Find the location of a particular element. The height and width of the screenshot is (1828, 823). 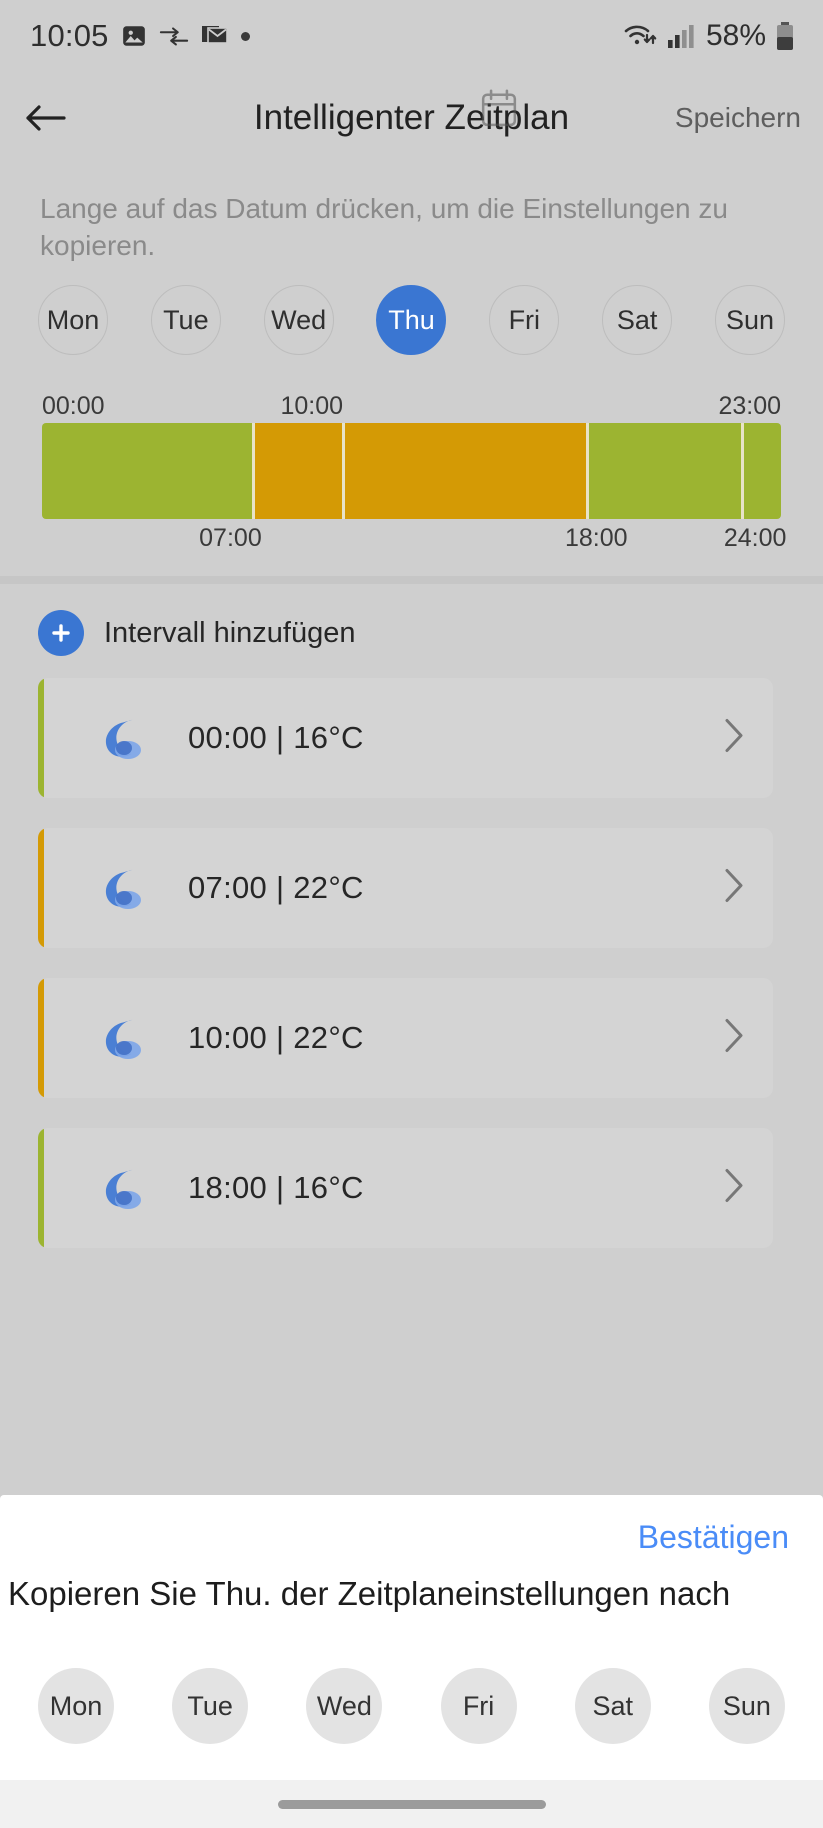

battery-icon is located at coordinates (785, 36).